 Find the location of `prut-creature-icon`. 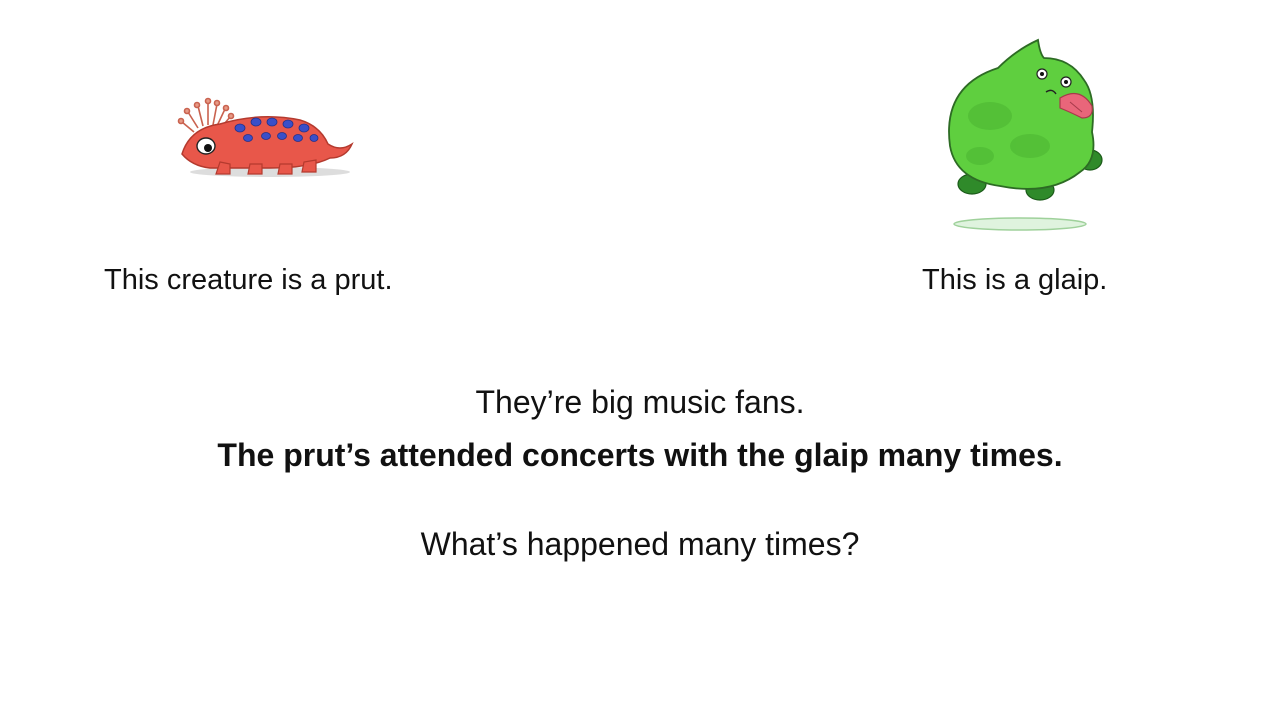

prut-creature-icon is located at coordinates (265, 137).